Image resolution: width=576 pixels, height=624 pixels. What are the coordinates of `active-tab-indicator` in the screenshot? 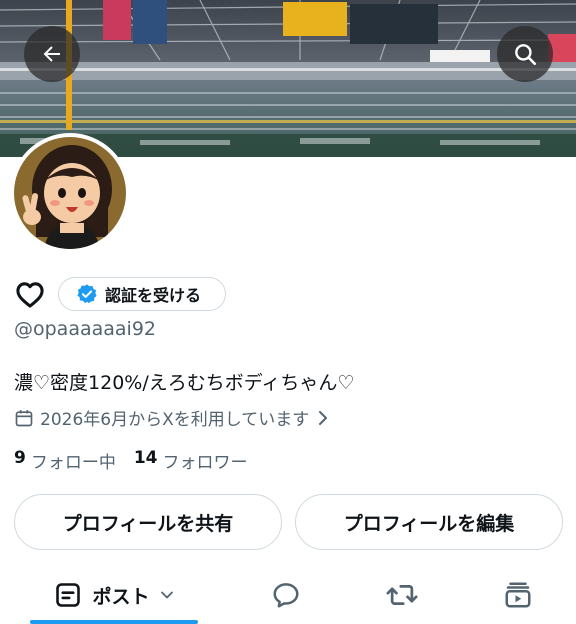 It's located at (114, 622).